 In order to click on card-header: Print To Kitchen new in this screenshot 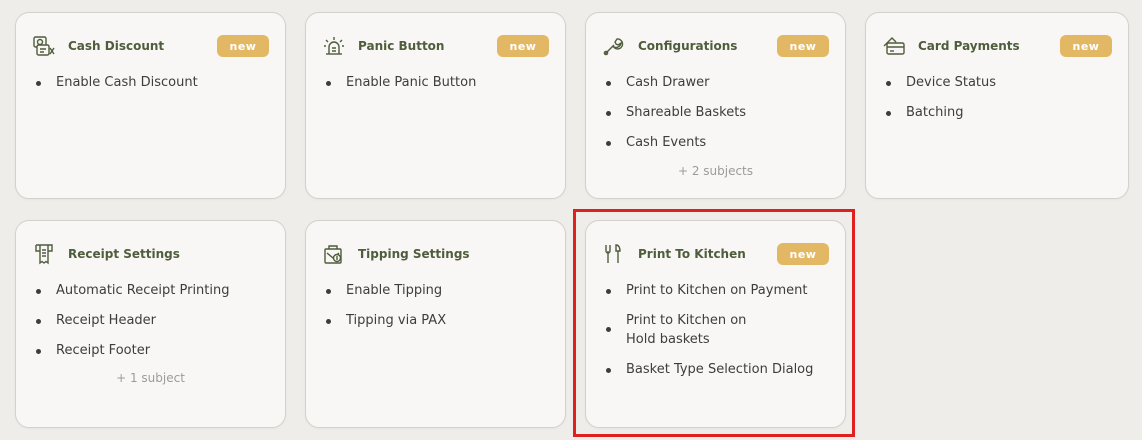, I will do `click(715, 254)`.